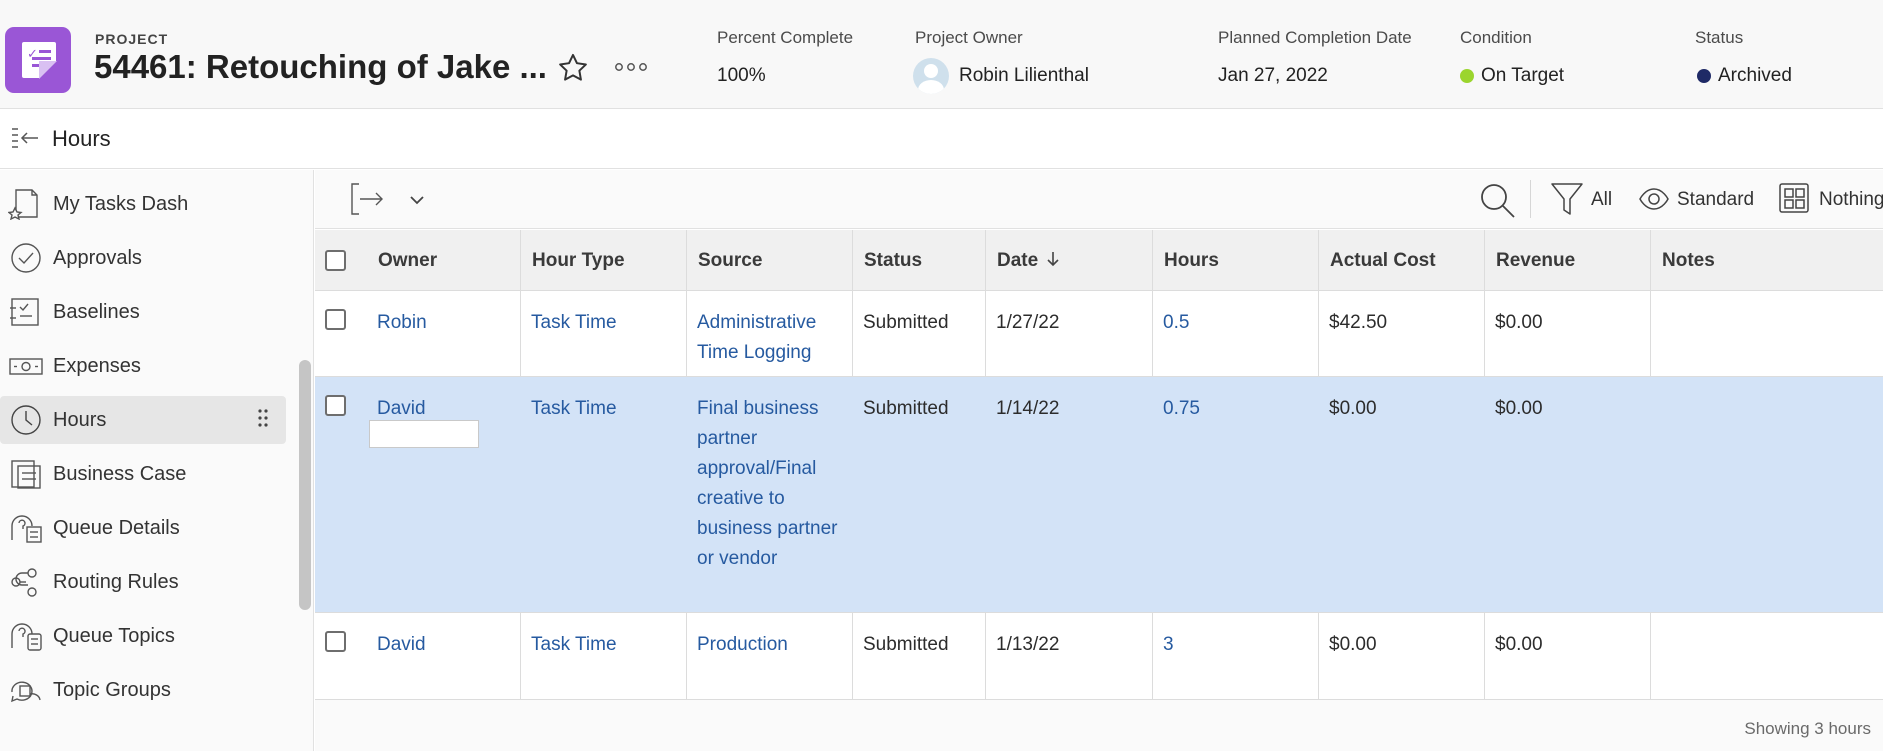 The image size is (1883, 751). Describe the element at coordinates (1176, 322) in the screenshot. I see `hours-link: 0.5` at that location.